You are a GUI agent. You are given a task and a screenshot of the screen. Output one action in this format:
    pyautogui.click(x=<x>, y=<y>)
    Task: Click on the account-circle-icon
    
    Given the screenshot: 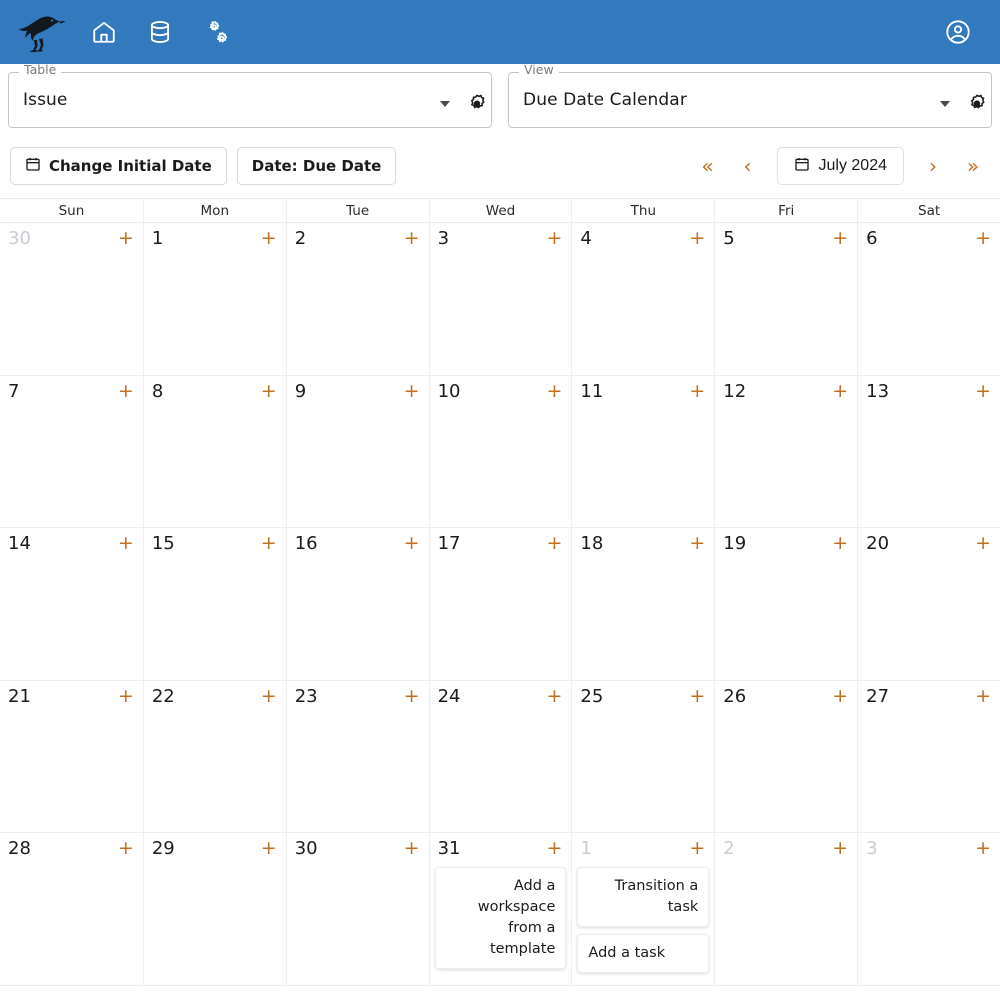 What is the action you would take?
    pyautogui.click(x=958, y=32)
    